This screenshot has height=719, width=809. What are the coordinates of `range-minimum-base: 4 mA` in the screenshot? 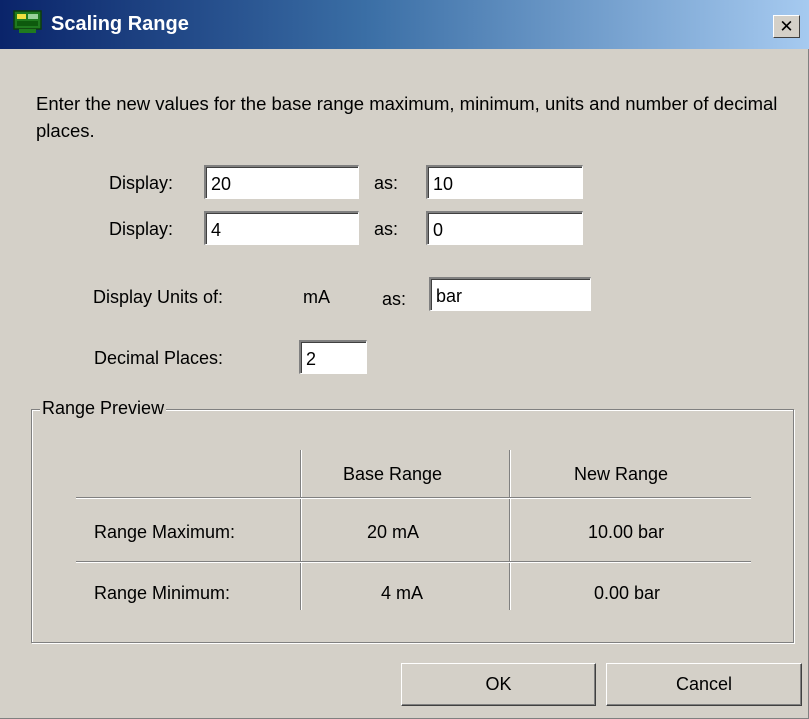 It's located at (402, 593).